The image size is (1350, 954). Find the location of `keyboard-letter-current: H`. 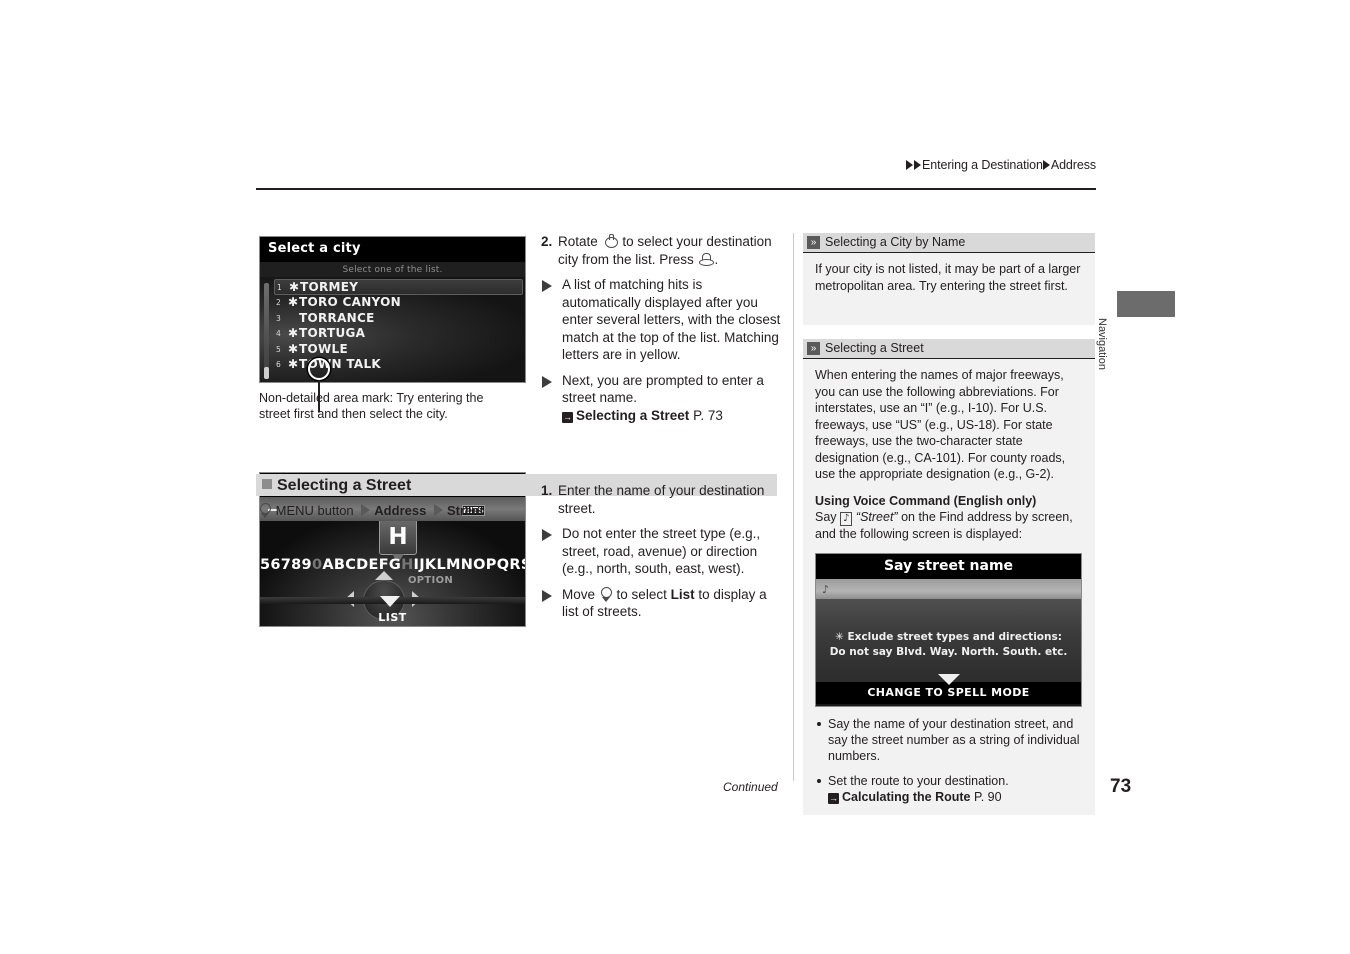

keyboard-letter-current: H is located at coordinates (407, 565).